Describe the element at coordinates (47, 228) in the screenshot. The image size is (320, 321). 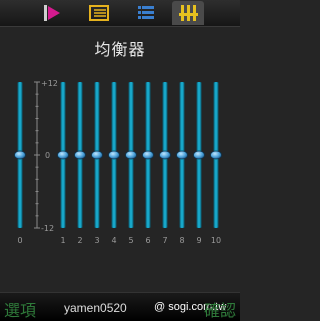
I see `scale-min-label: -12` at that location.